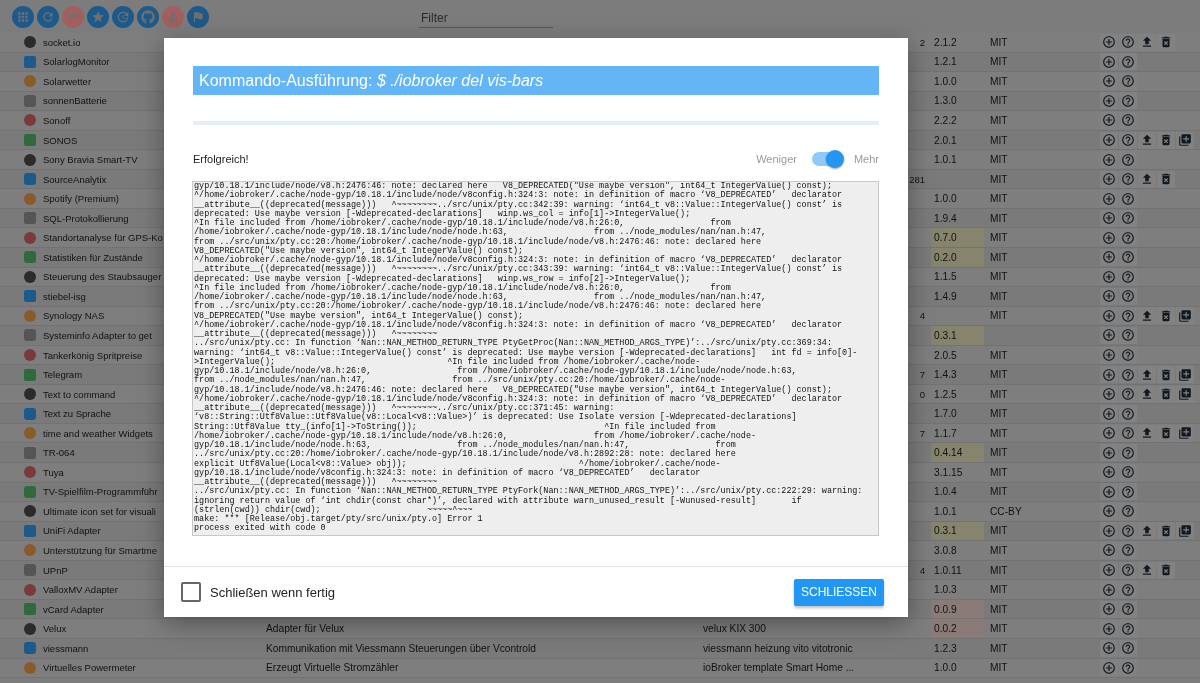 Image resolution: width=1200 pixels, height=683 pixels. I want to click on available-version: 1.4.3, so click(945, 375).